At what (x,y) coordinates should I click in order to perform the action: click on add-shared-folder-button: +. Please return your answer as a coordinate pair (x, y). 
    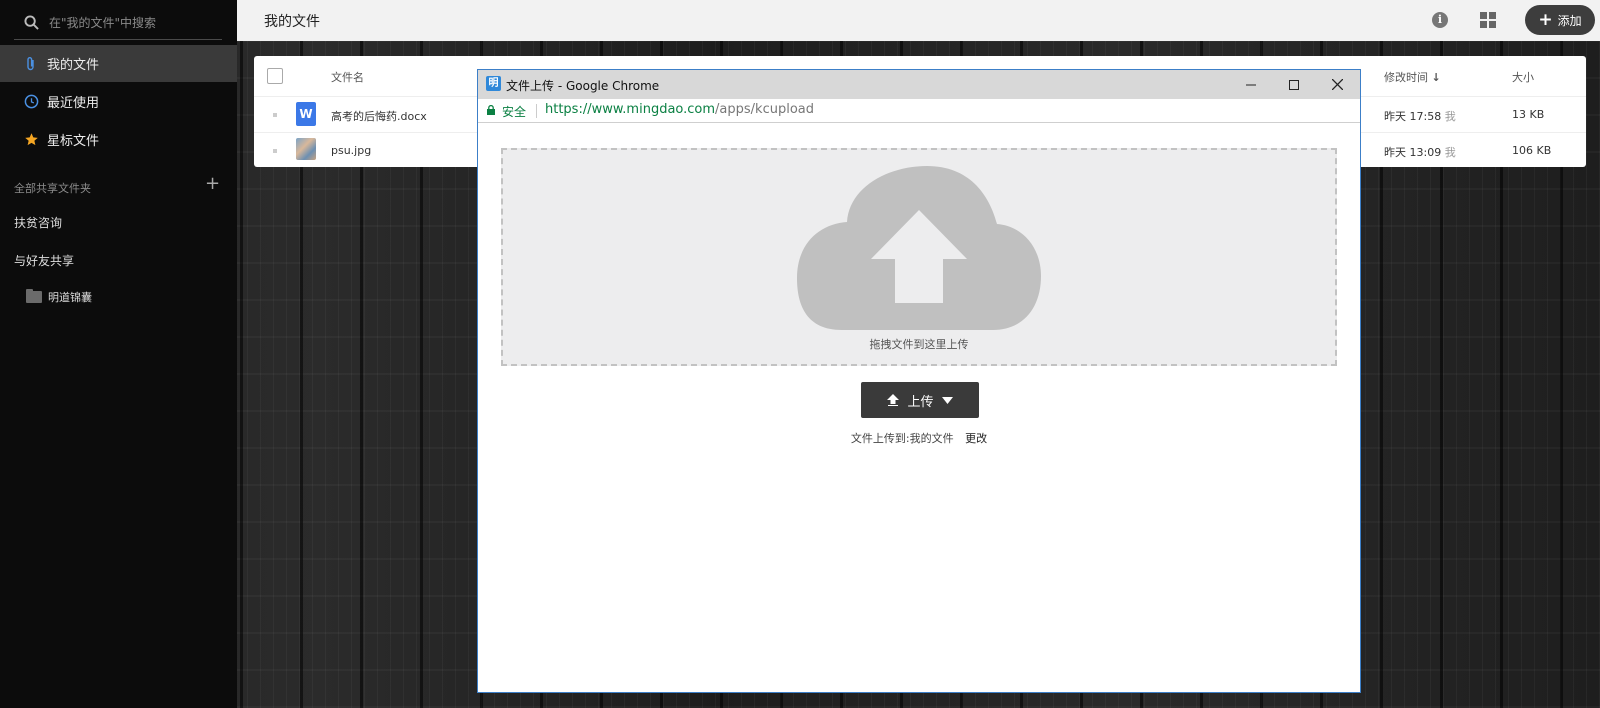
    Looking at the image, I should click on (212, 184).